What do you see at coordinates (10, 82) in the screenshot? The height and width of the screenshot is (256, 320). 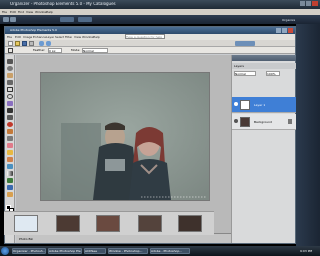 I see `eyedropper-tool-icon` at bounding box center [10, 82].